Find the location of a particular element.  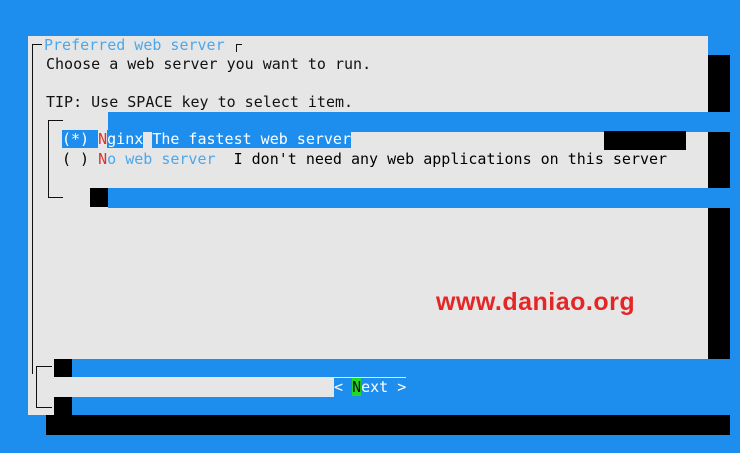

dialog-description: Choose a web server you want to run. is located at coordinates (209, 64).